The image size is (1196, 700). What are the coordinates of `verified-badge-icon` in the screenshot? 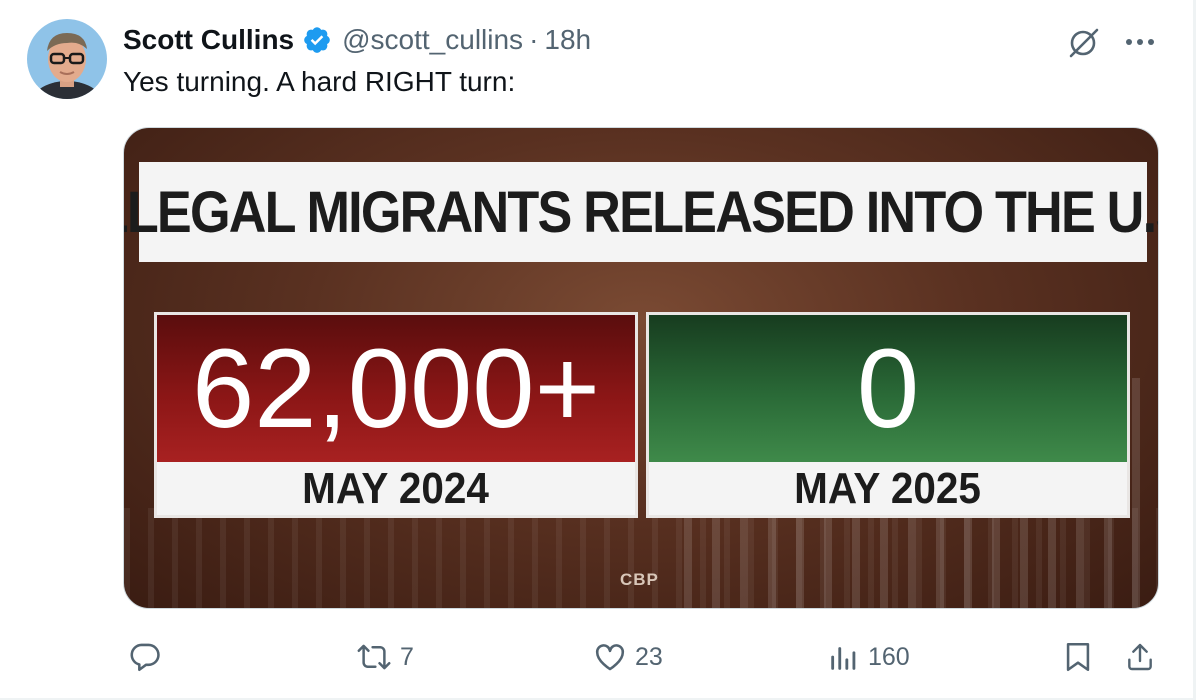 It's located at (317, 40).